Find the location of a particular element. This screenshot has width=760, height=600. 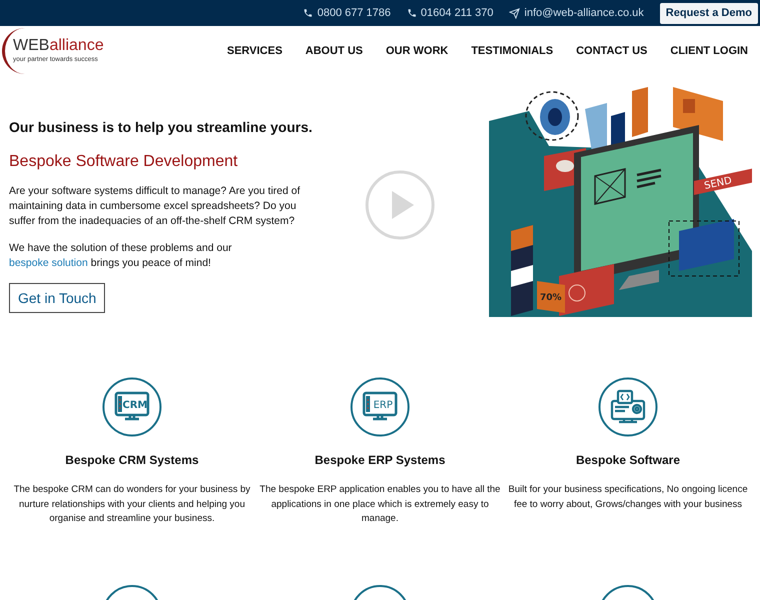

phone-link: 01604 211 370 is located at coordinates (450, 13).